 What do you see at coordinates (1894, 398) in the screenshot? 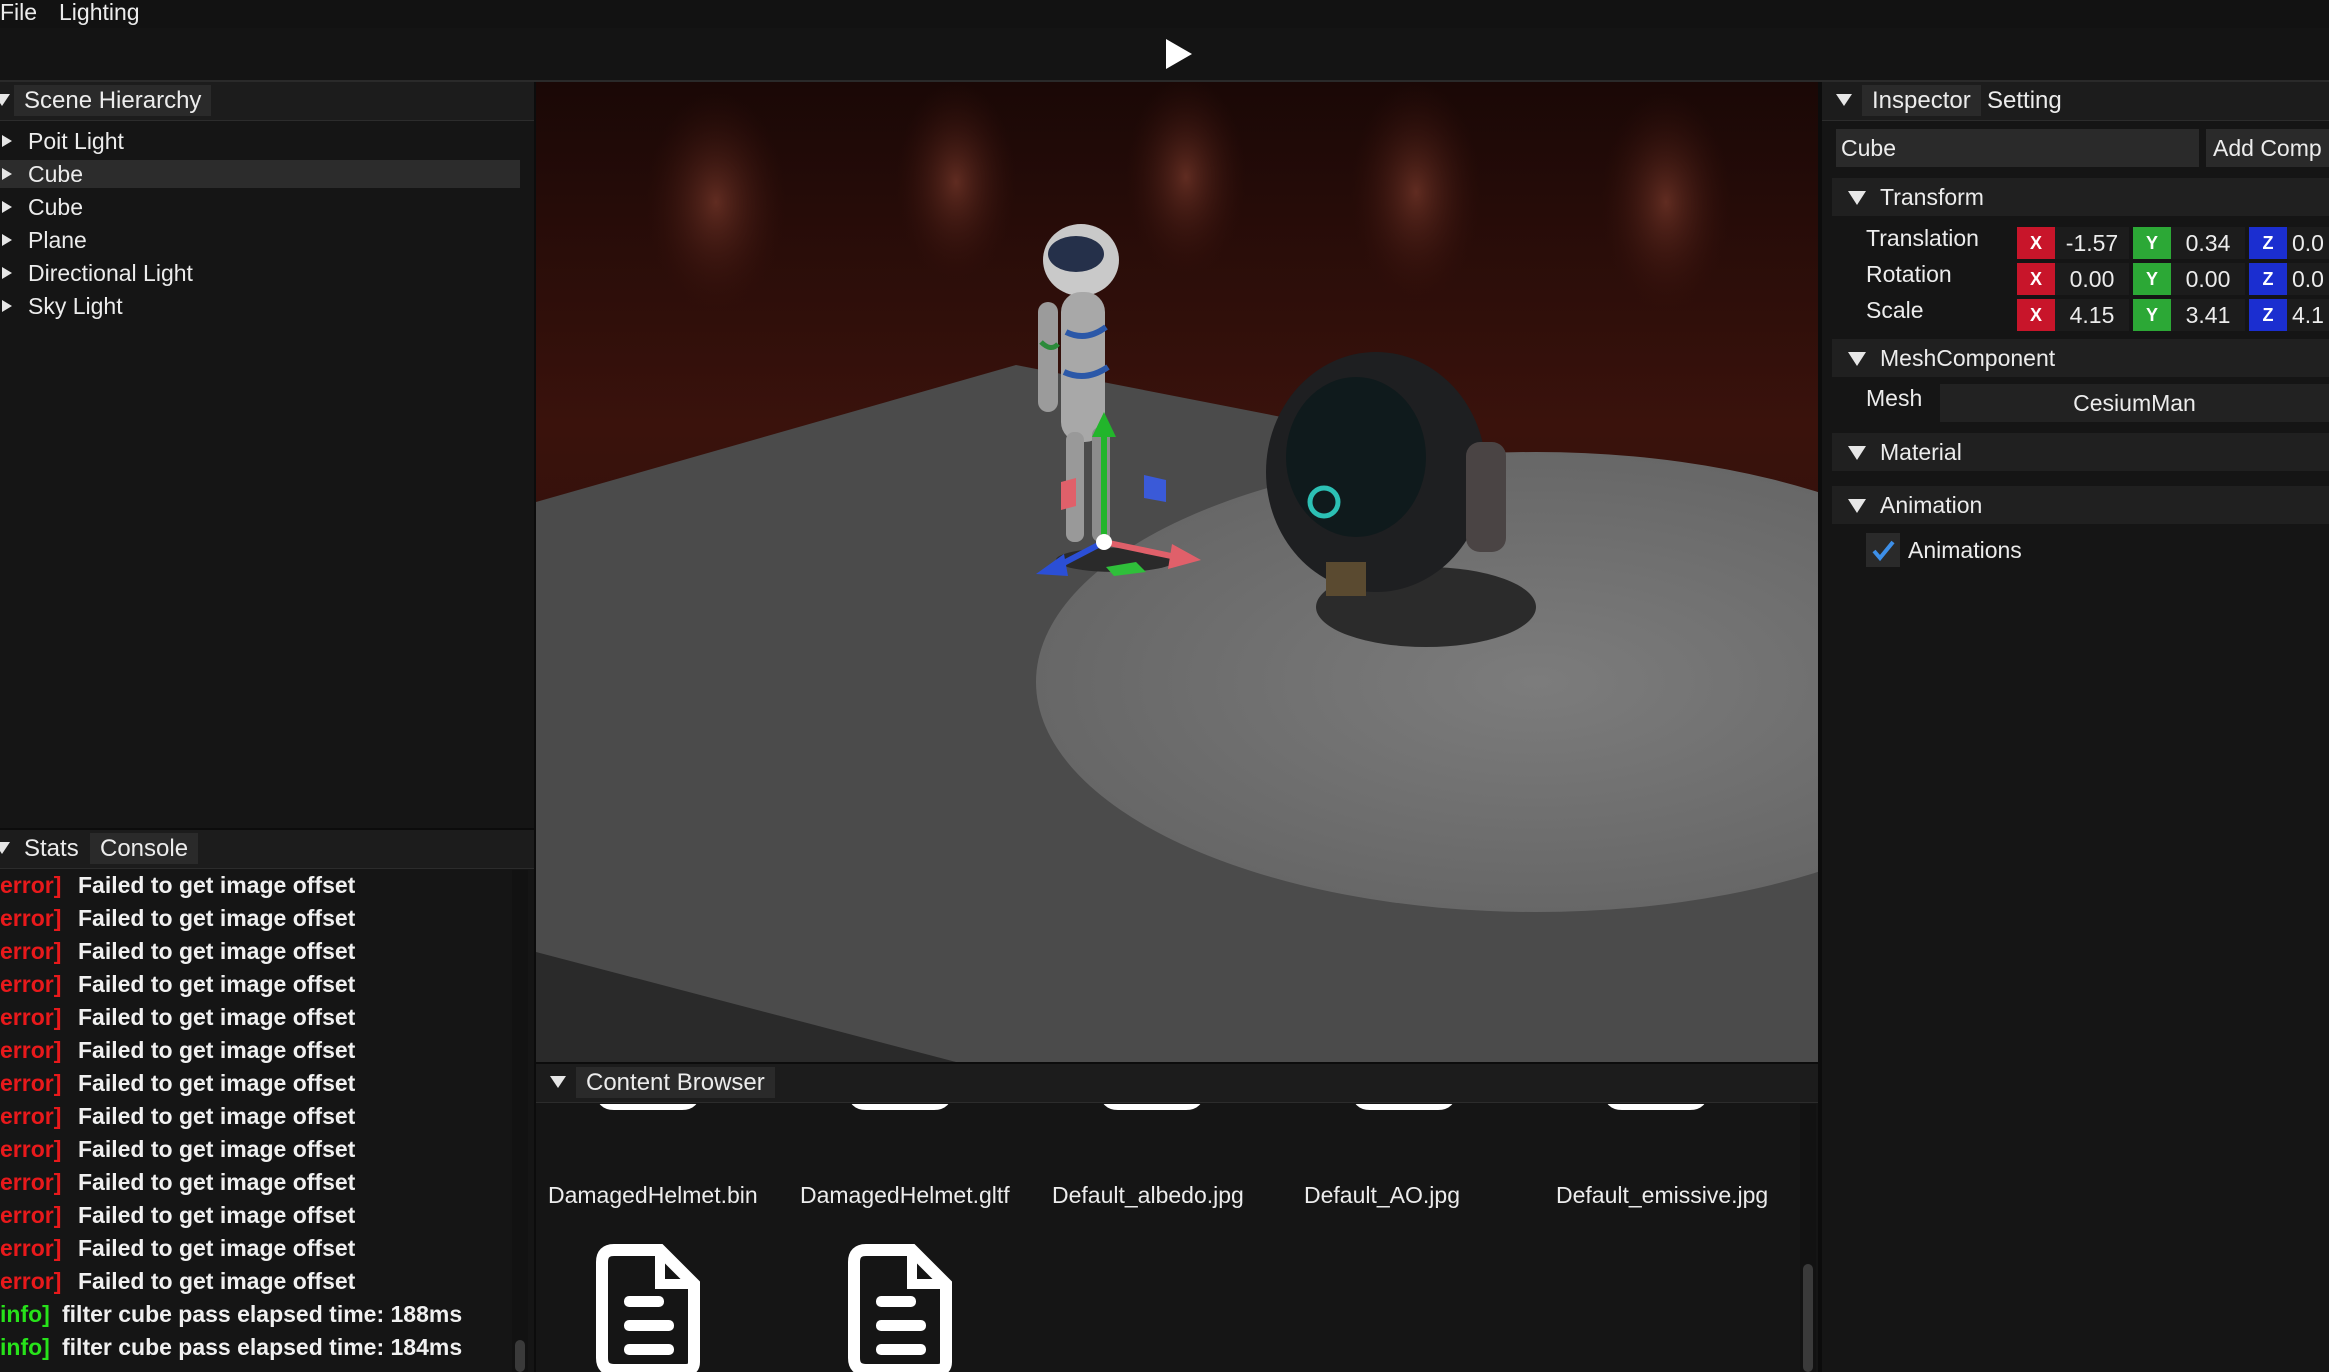
I see `mesh-label: Mesh` at bounding box center [1894, 398].